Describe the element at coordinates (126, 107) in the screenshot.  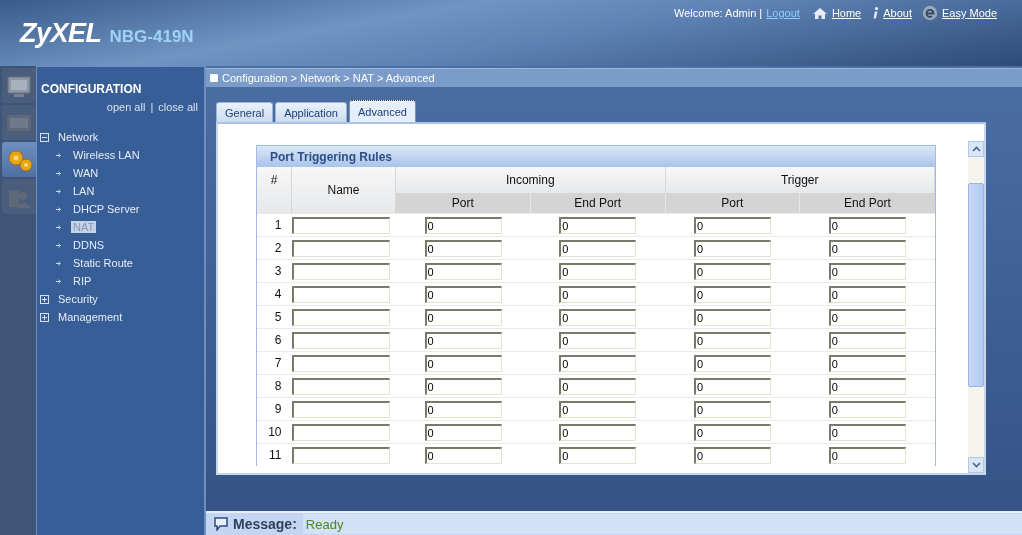
I see `open-all-link: open all` at that location.